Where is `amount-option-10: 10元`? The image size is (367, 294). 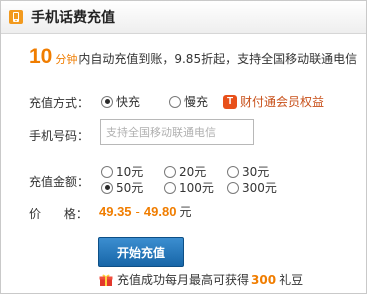
amount-option-10: 10元 is located at coordinates (122, 171).